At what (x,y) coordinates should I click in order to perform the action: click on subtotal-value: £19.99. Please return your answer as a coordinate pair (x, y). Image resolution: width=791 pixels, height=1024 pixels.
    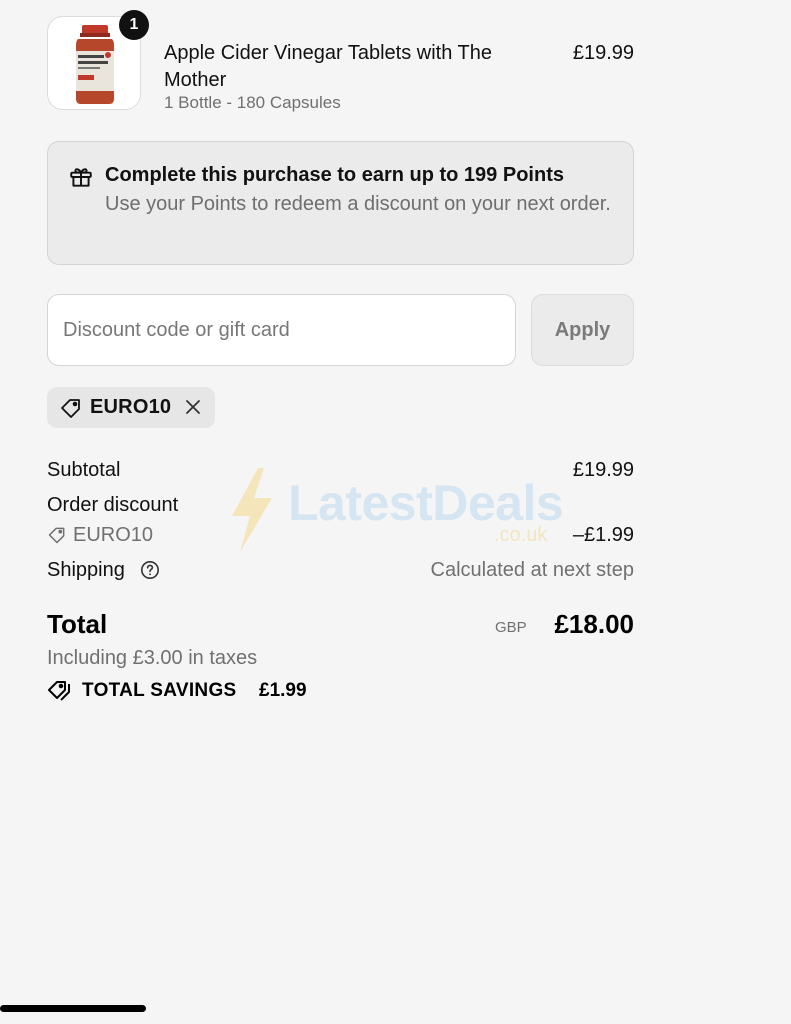
    Looking at the image, I should click on (603, 470).